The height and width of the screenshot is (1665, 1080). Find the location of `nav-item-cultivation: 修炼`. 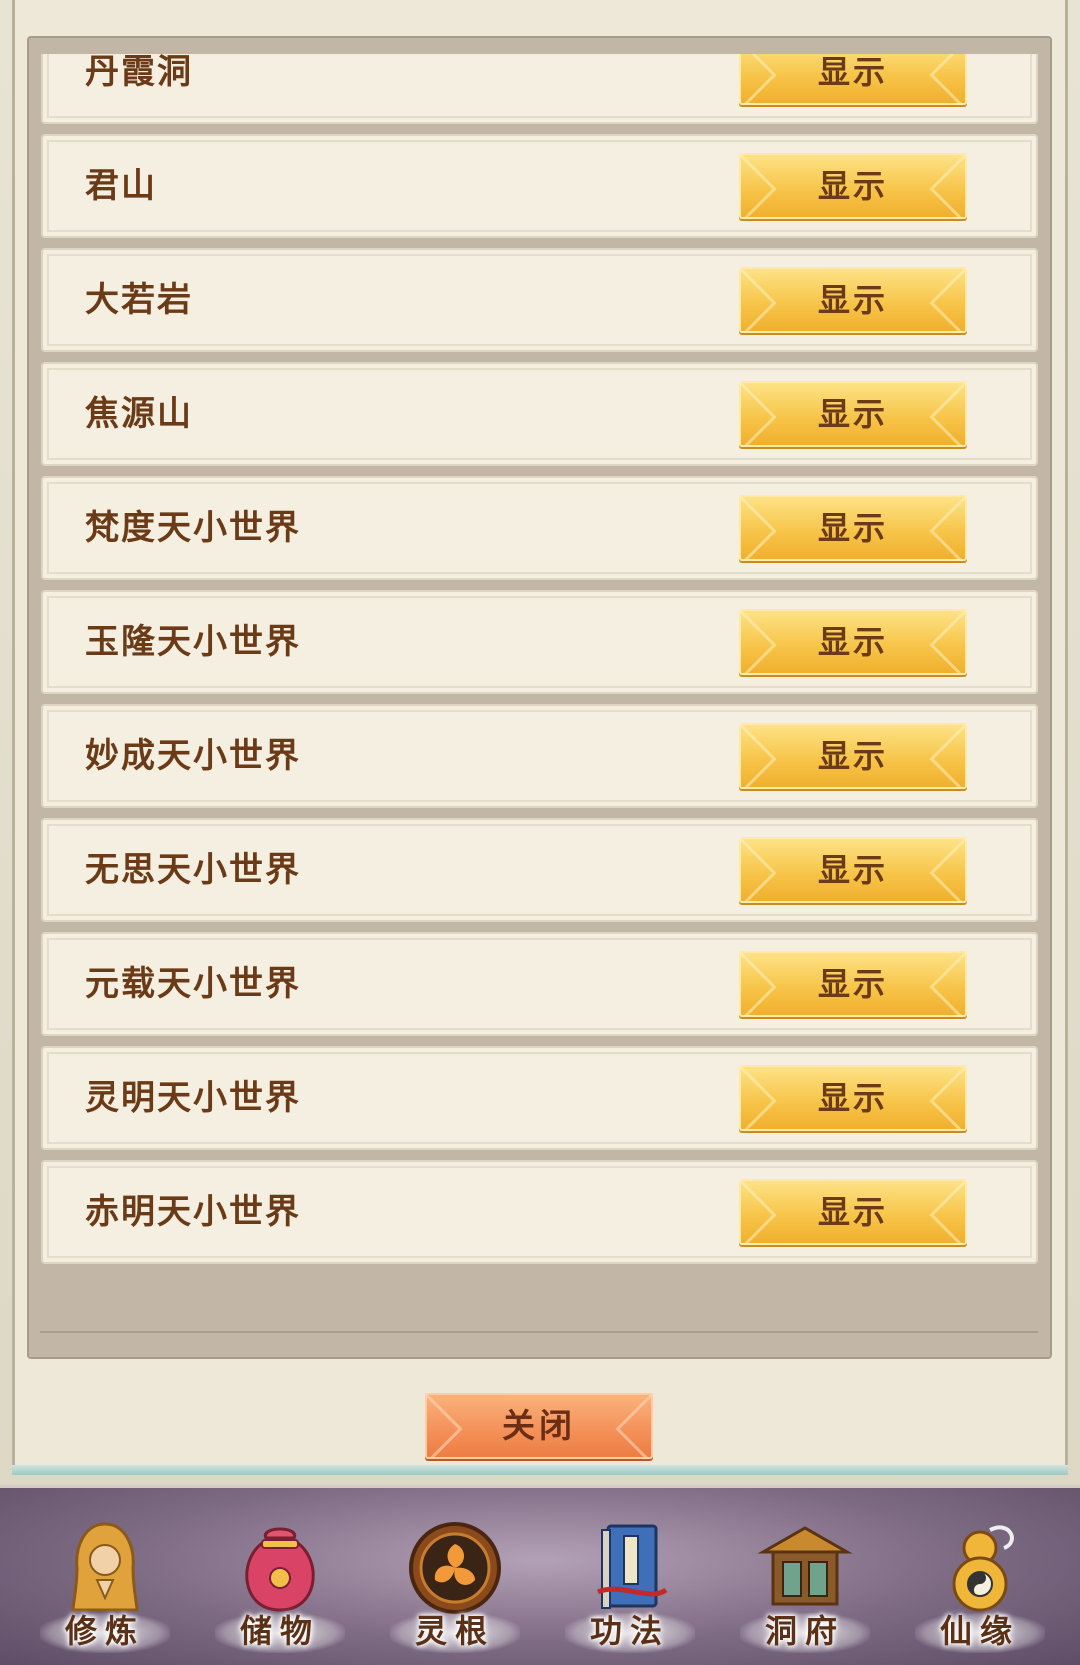

nav-item-cultivation: 修炼 is located at coordinates (105, 1576).